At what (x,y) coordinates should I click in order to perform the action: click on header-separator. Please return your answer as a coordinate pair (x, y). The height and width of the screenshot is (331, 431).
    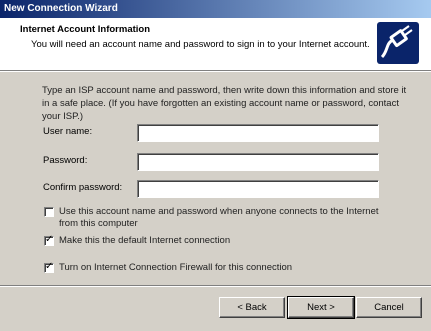
    Looking at the image, I should click on (215, 71).